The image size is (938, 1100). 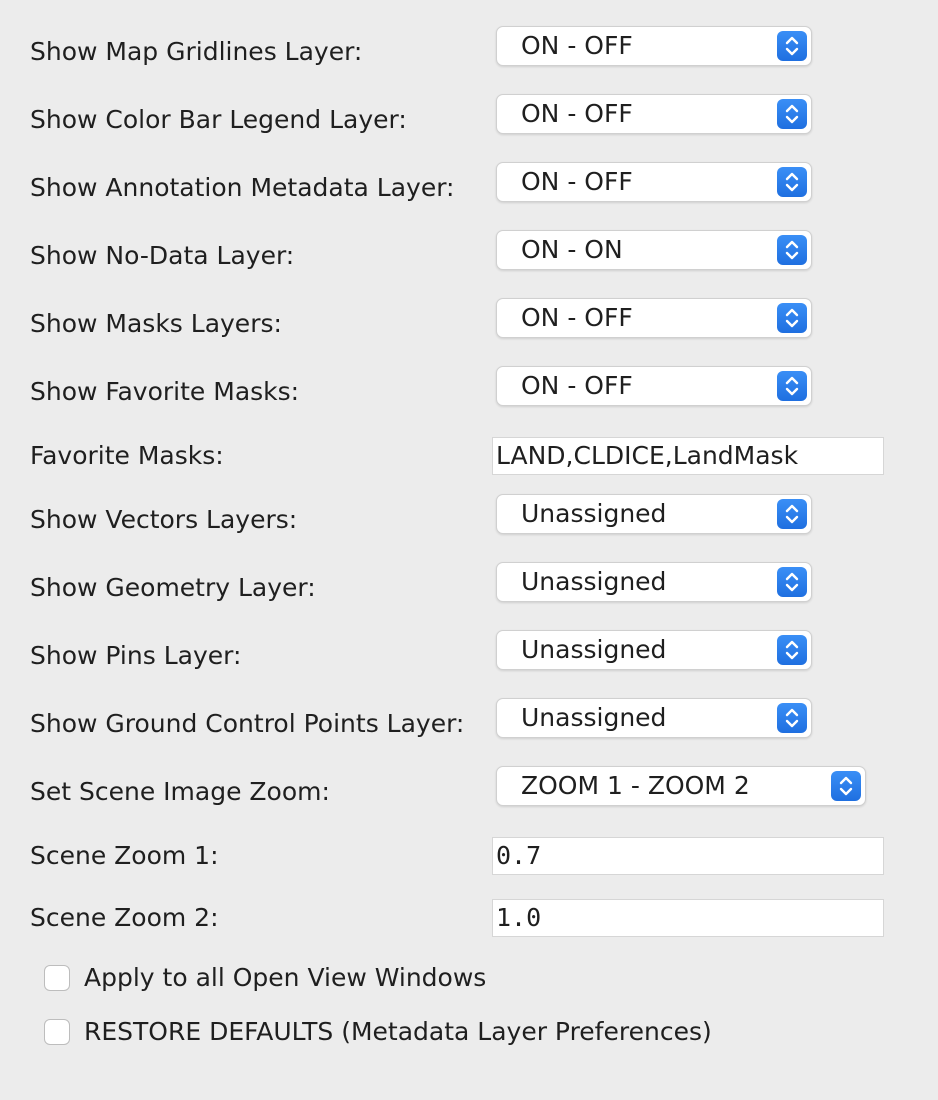 I want to click on favorite-masks-input: LAND,CLDICE,LandMask, so click(x=688, y=456).